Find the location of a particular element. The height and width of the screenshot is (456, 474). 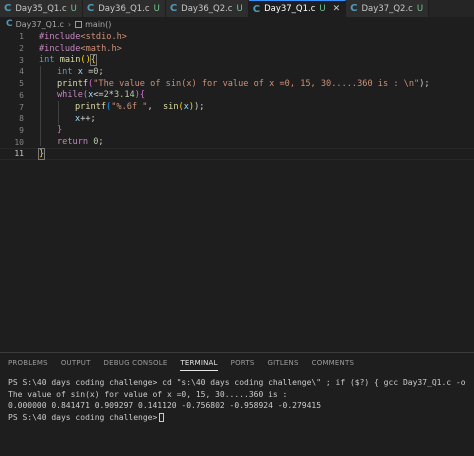

line-number: 10 is located at coordinates (19, 142).